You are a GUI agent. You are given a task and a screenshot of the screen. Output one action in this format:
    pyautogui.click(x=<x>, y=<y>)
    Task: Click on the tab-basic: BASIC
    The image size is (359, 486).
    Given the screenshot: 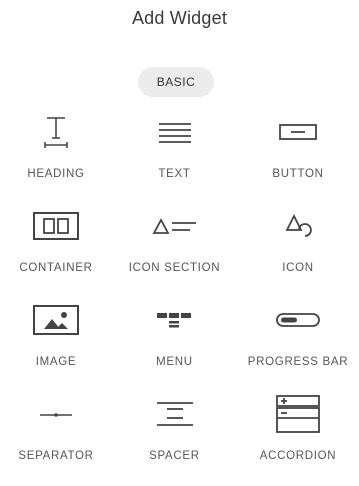 What is the action you would take?
    pyautogui.click(x=176, y=82)
    